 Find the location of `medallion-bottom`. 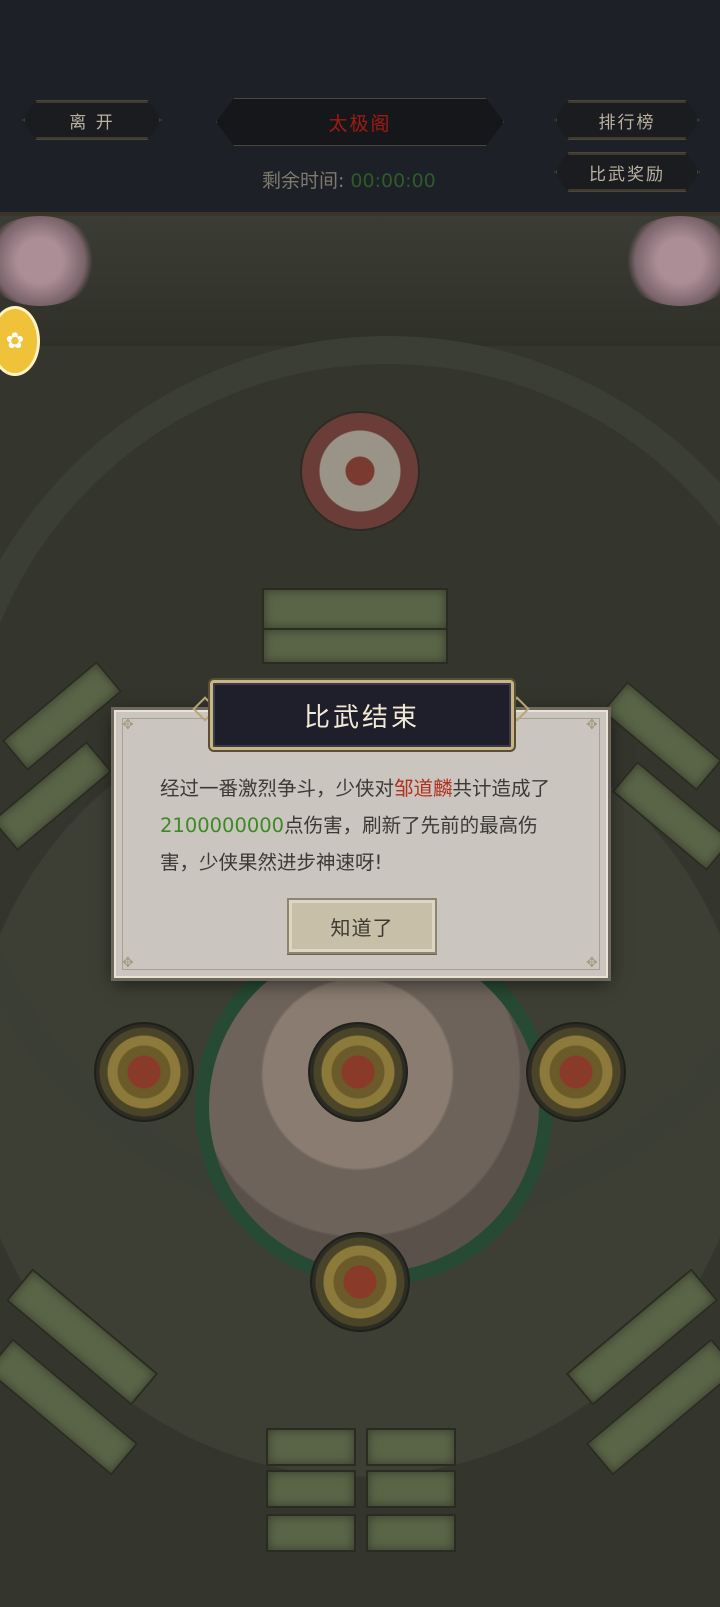

medallion-bottom is located at coordinates (360, 1282).